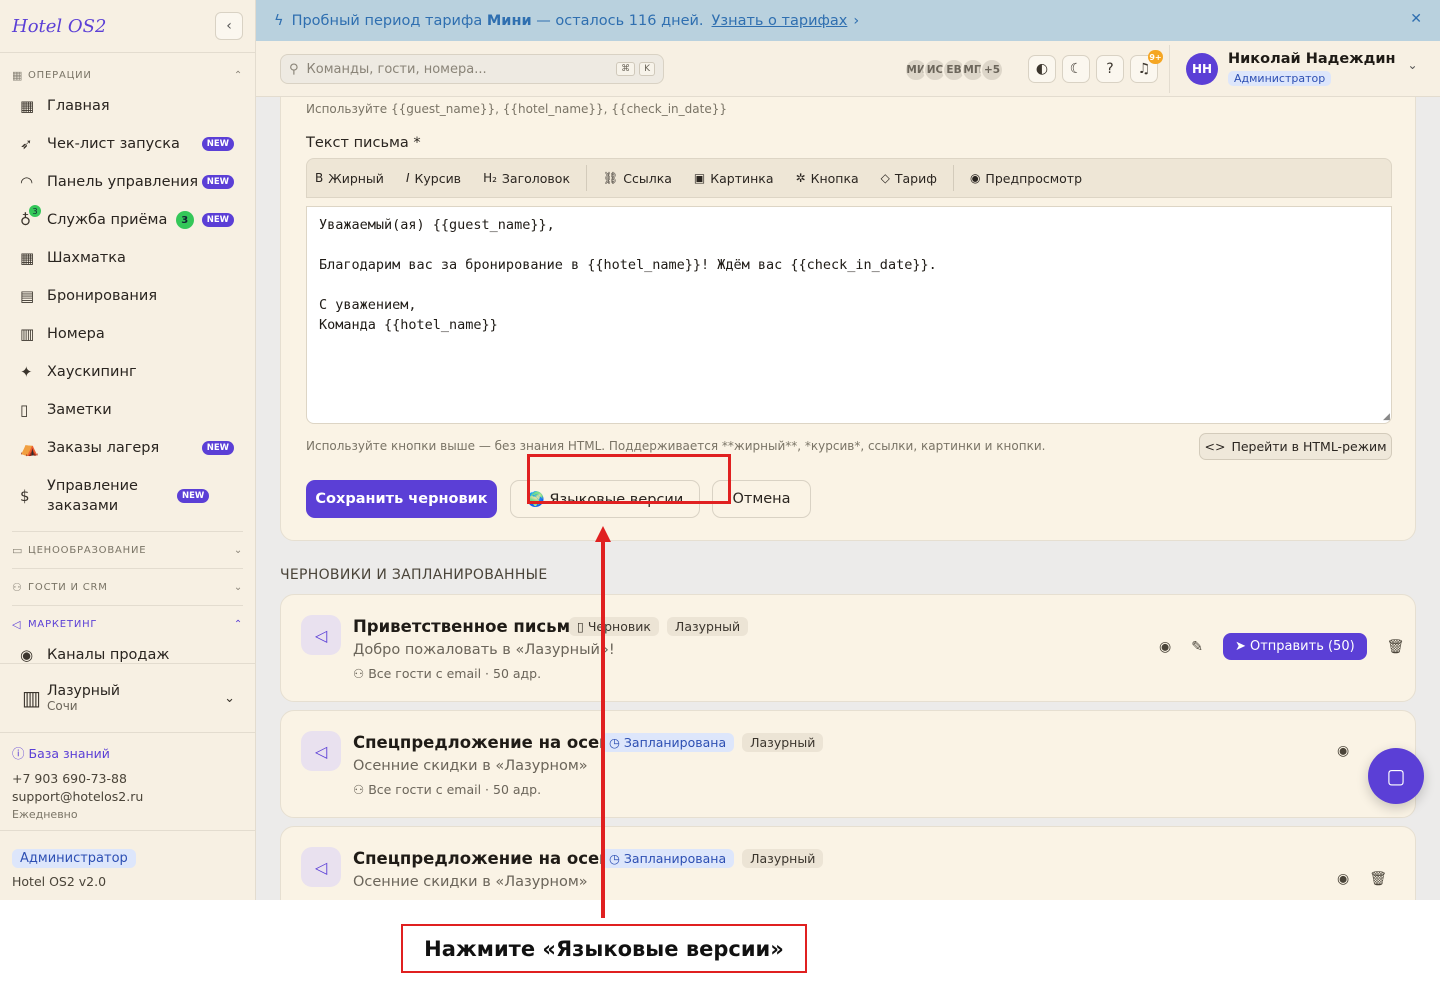  Describe the element at coordinates (59, 26) in the screenshot. I see `app-logo: Hotel OS2` at that location.